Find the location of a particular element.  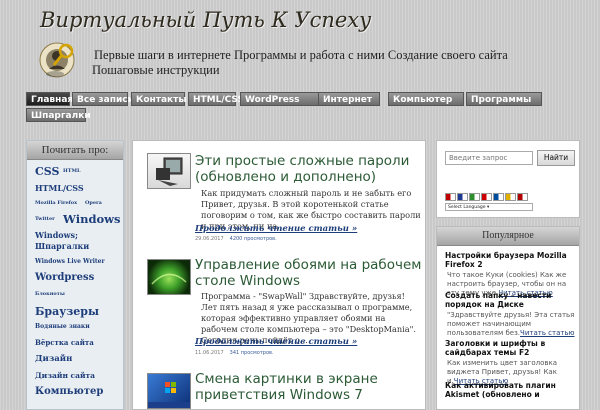

tag-link: Mozilla Firefox is located at coordinates (56, 203).